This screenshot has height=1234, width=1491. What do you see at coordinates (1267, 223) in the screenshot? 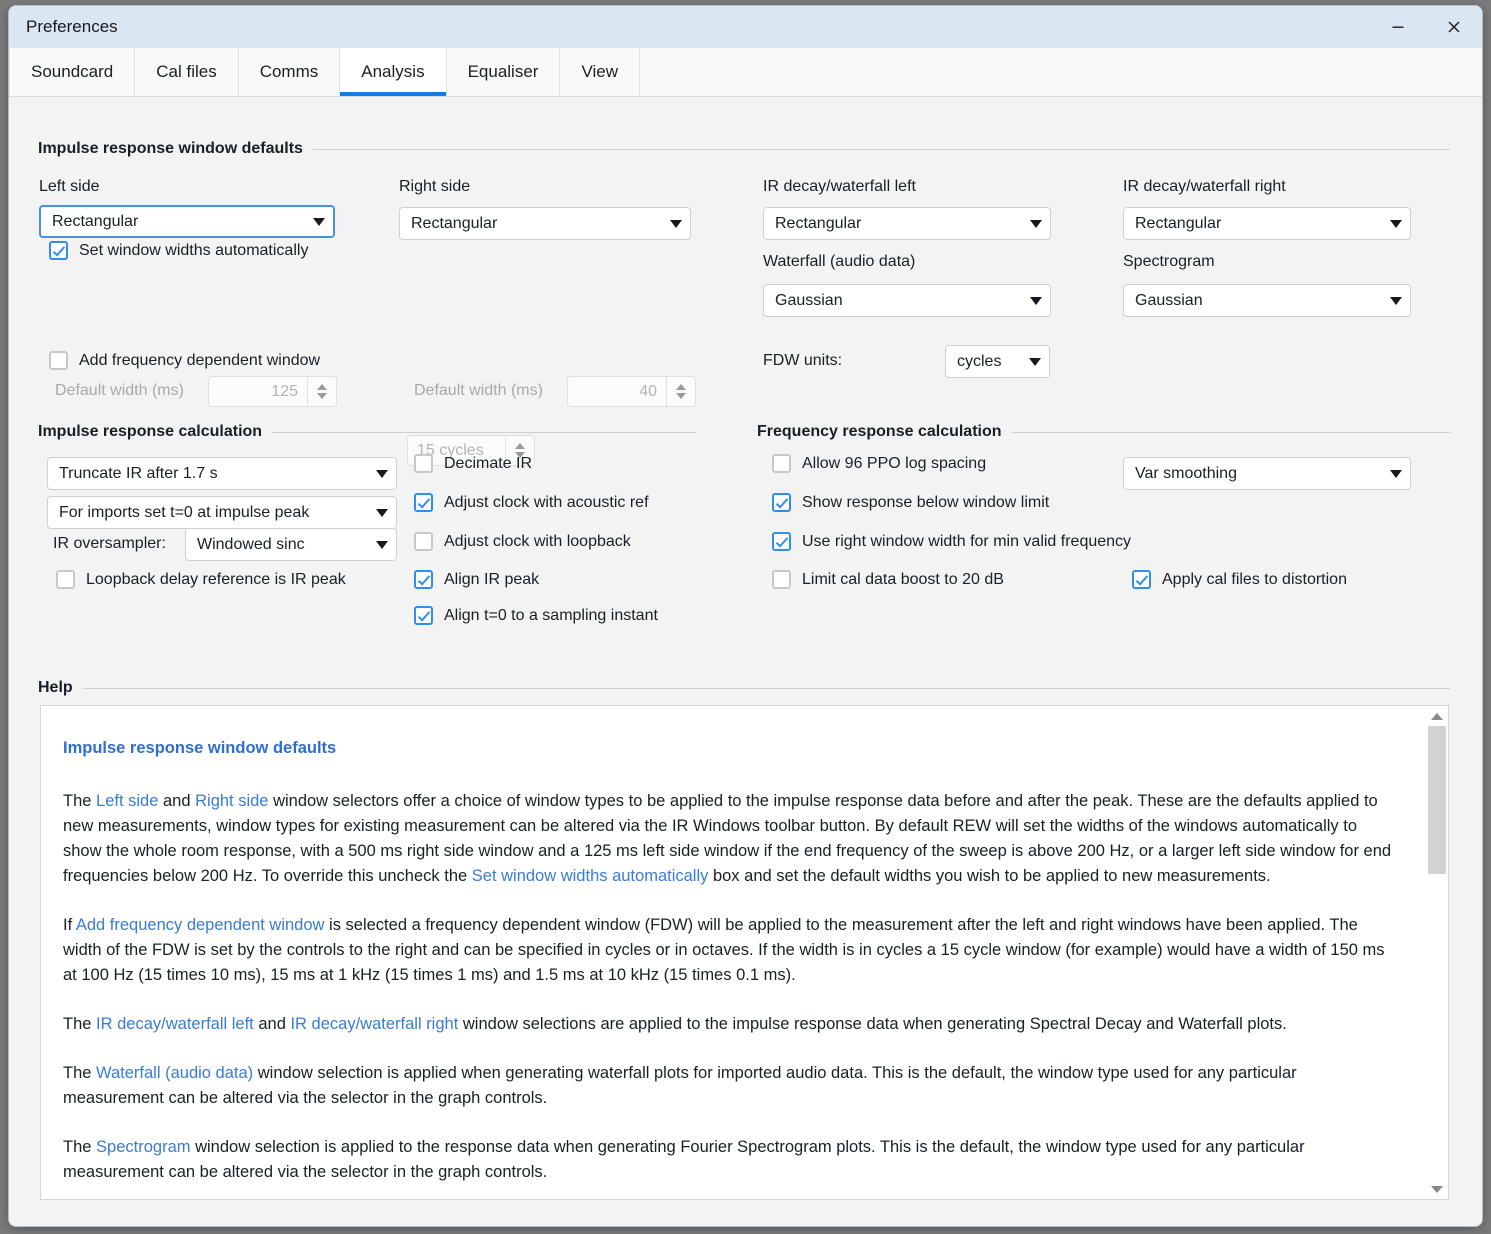
I see `ir-decay-right-select: Rectangular` at bounding box center [1267, 223].